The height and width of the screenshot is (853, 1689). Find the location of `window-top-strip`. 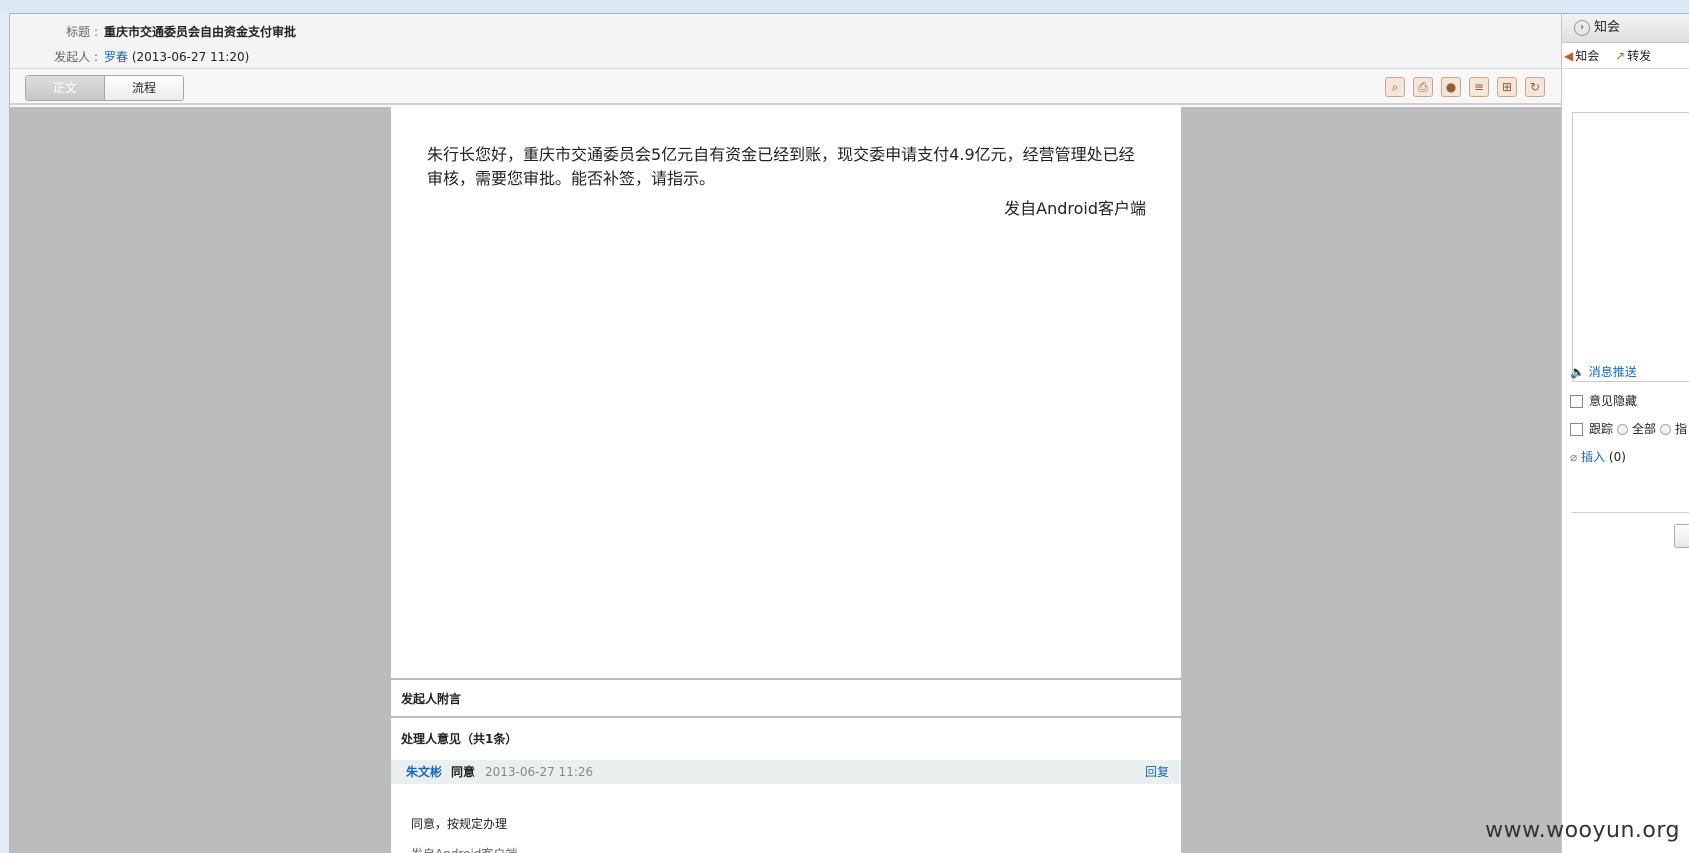

window-top-strip is located at coordinates (844, 7).